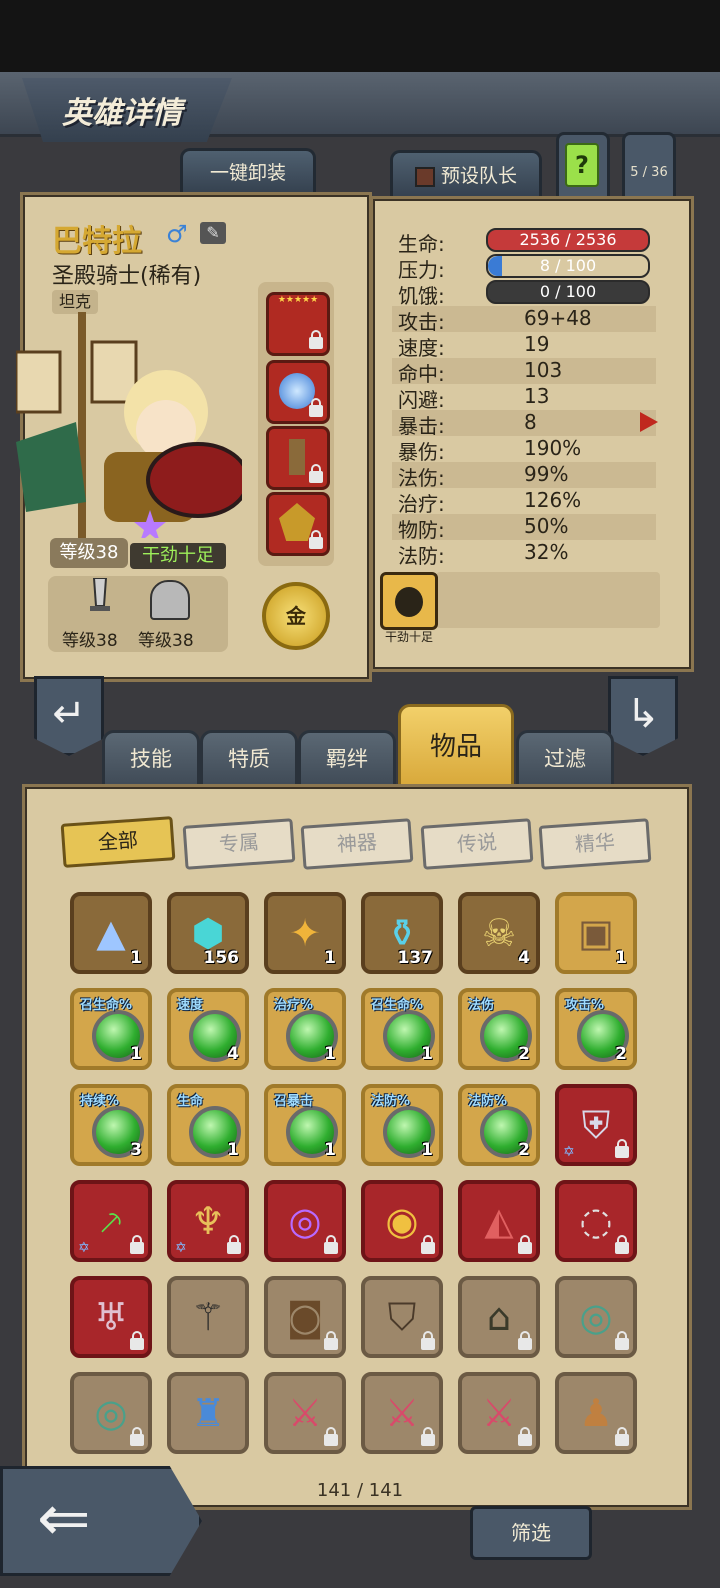 Image resolution: width=720 pixels, height=1588 pixels. I want to click on weapon-level: 等级38, so click(90, 641).